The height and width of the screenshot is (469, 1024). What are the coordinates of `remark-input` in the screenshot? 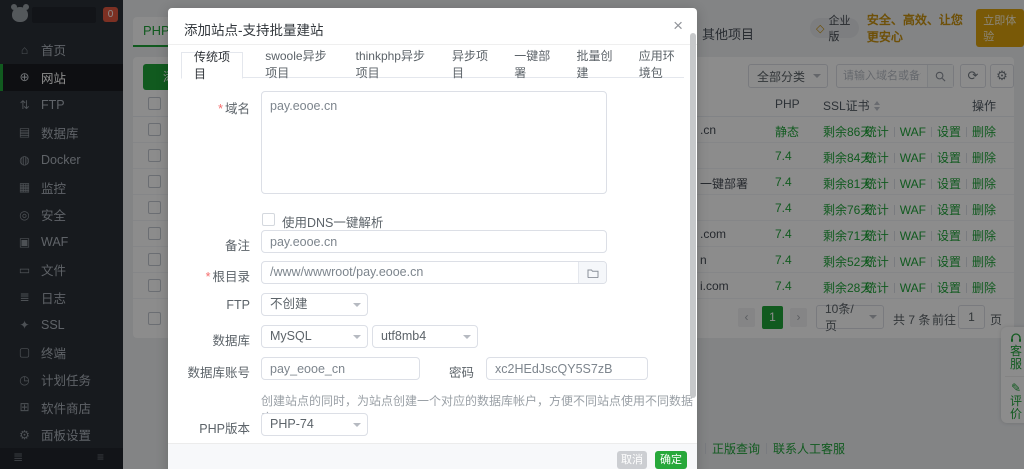 It's located at (434, 241).